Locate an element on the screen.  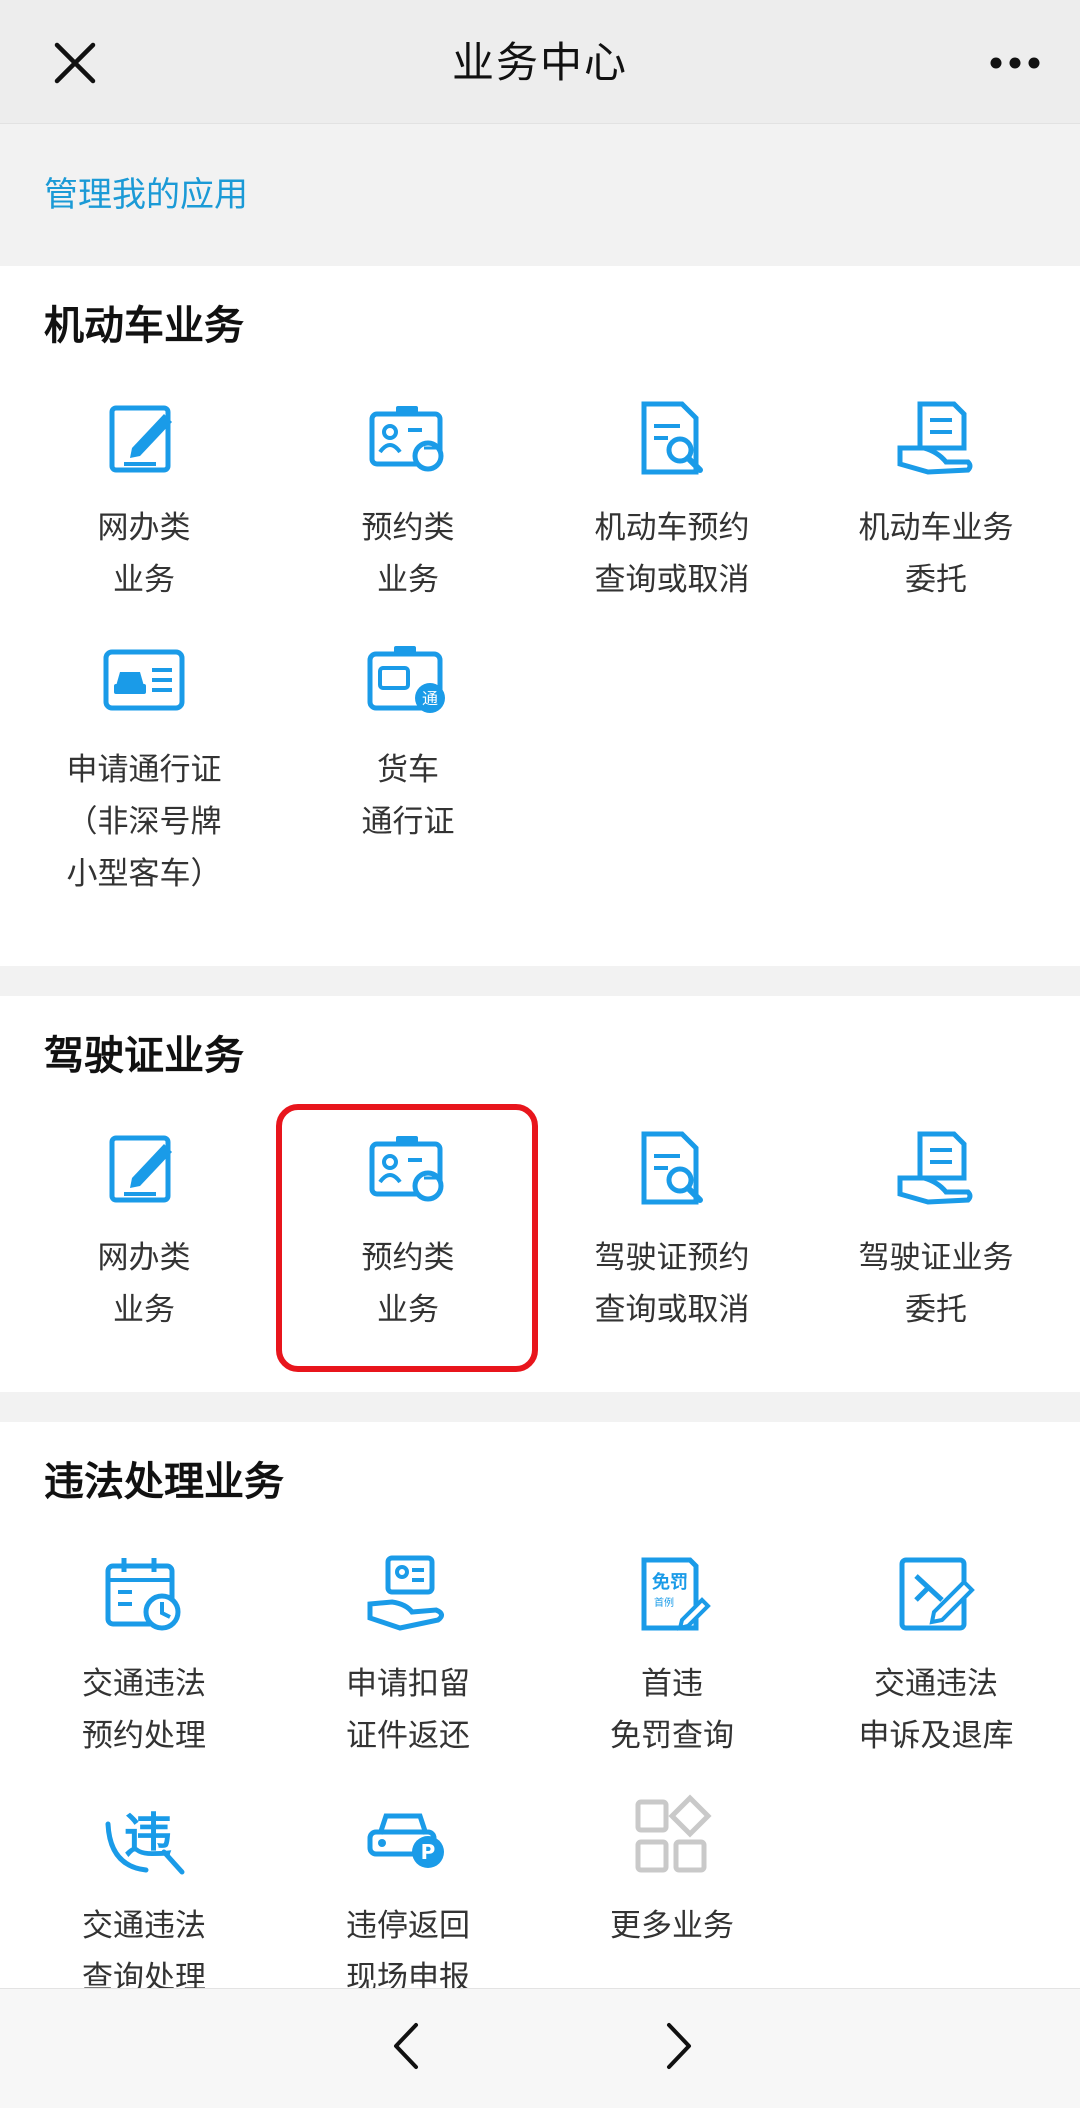
calendar-clock-icon is located at coordinates (143, 1594).